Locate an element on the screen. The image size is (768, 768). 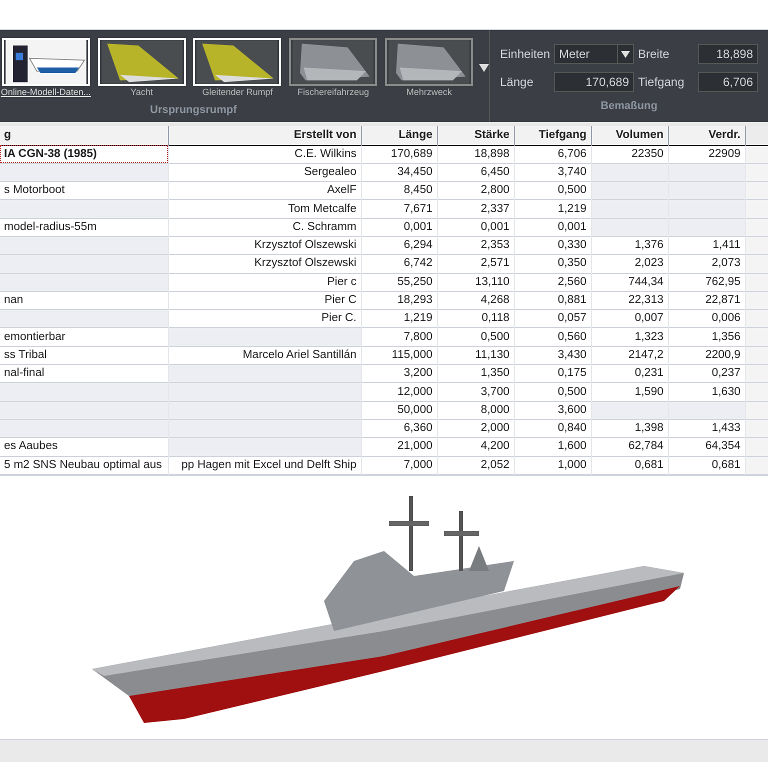
table-cell: 8,450 is located at coordinates (399, 191).